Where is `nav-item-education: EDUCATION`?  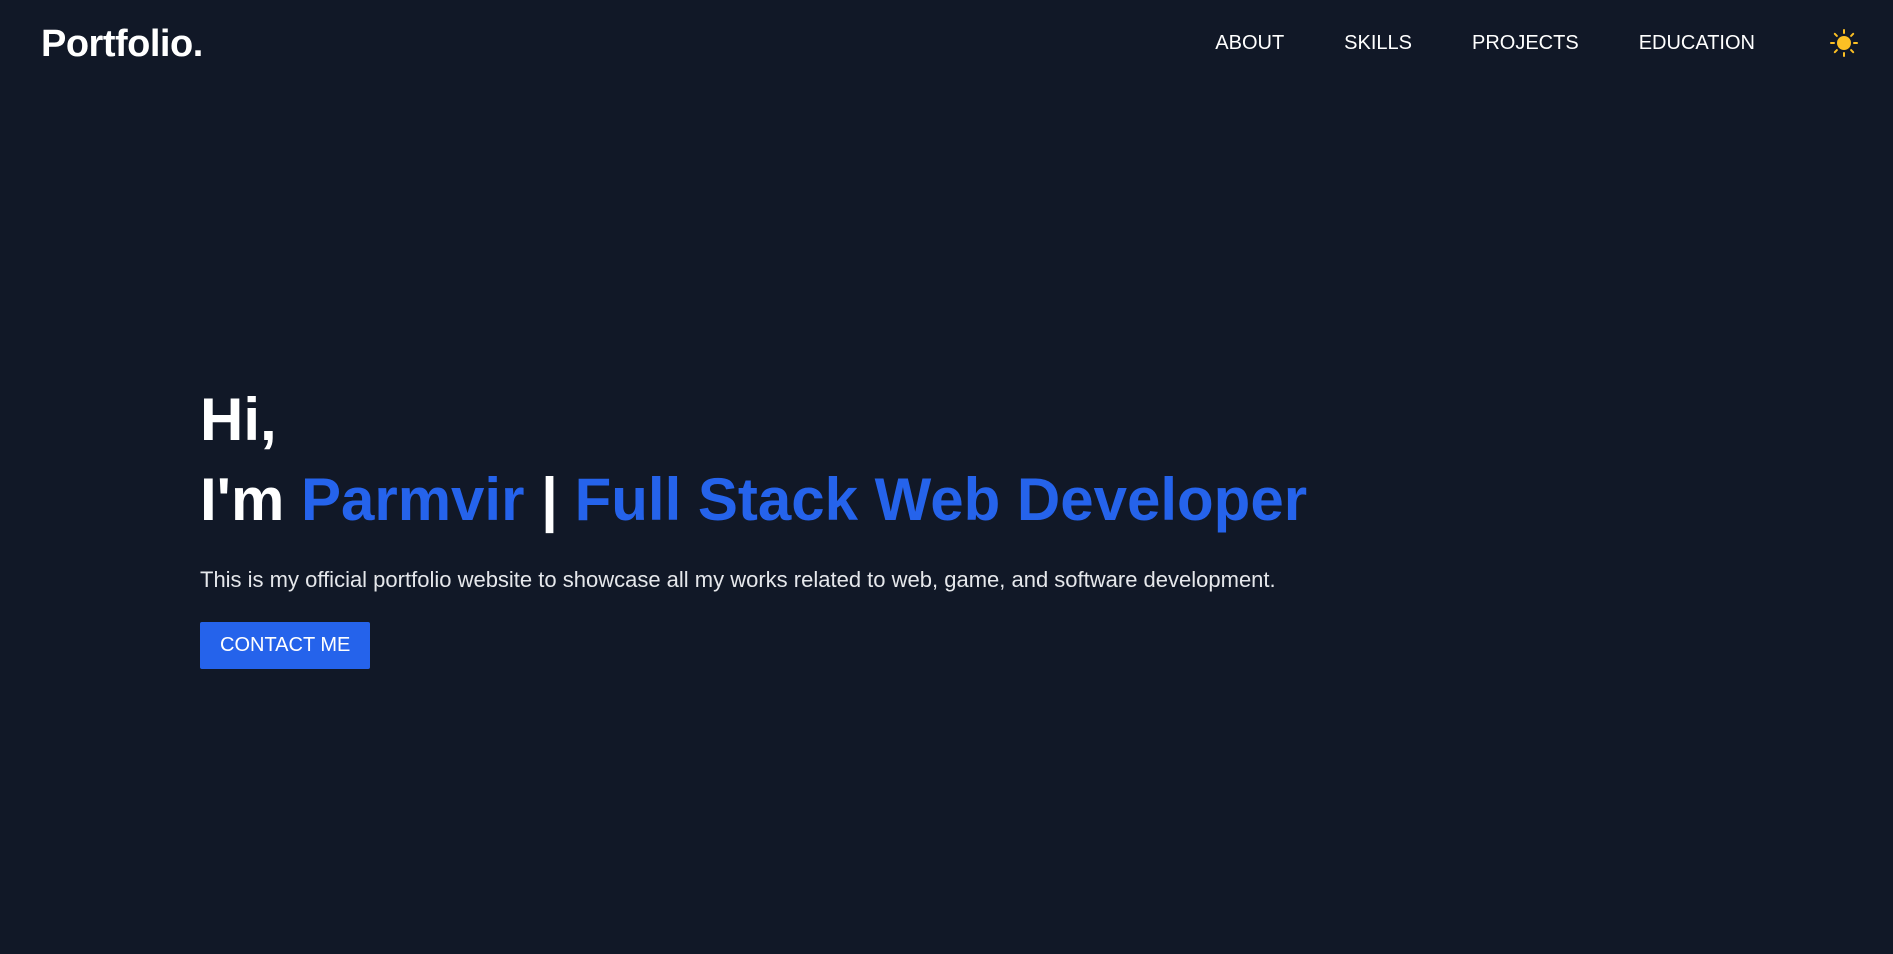
nav-item-education: EDUCATION is located at coordinates (1697, 43).